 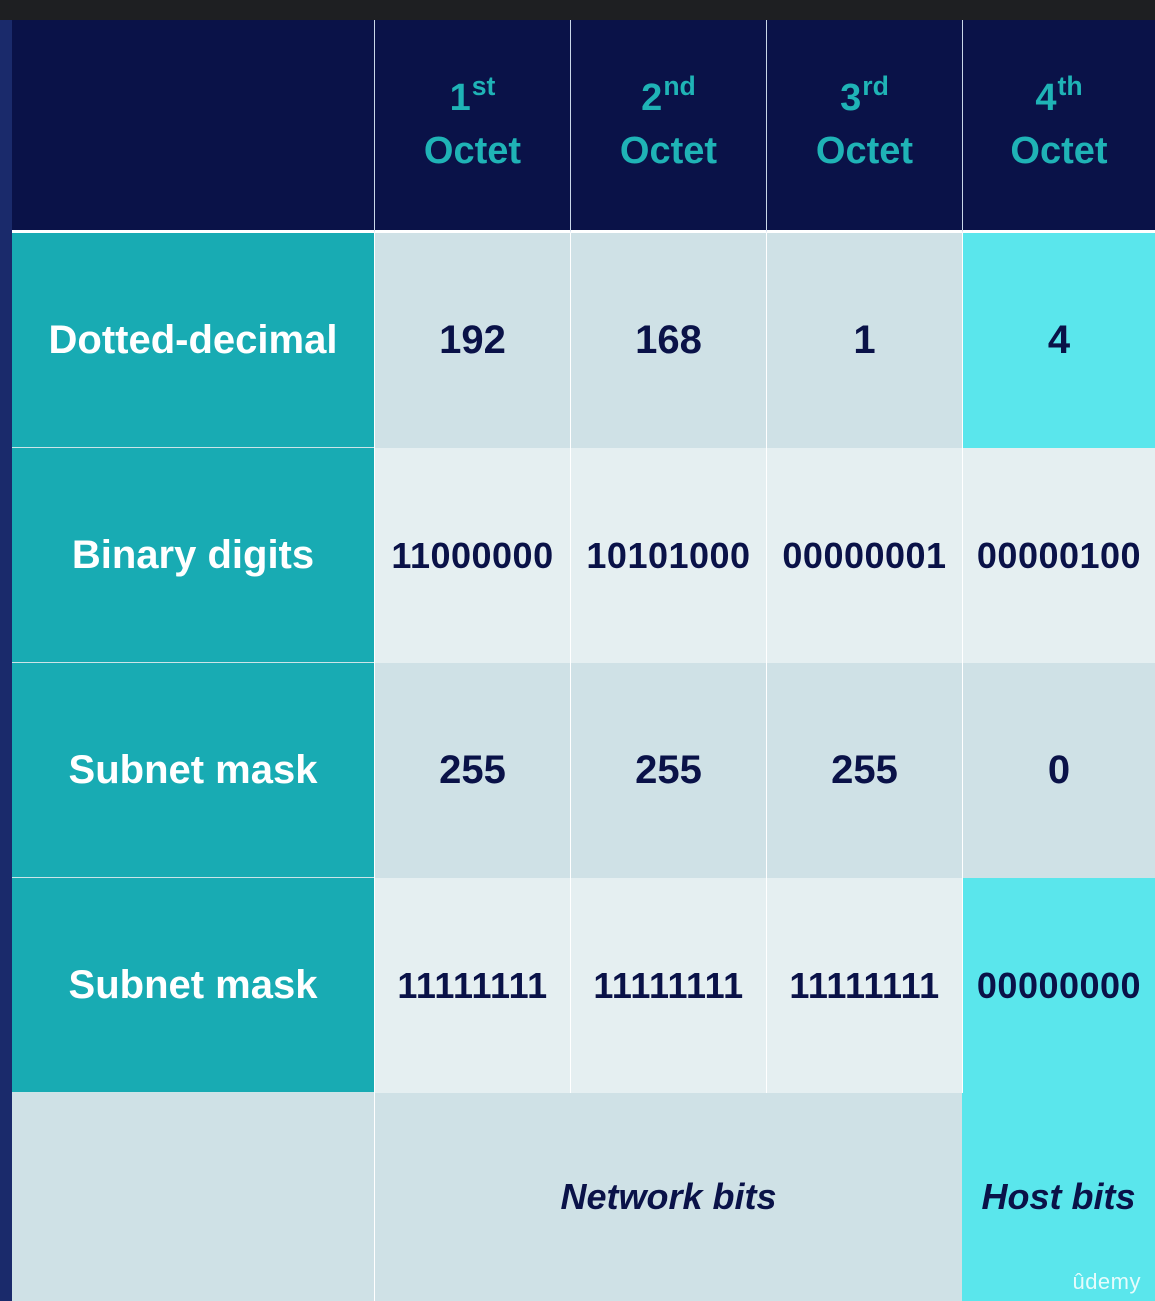 What do you see at coordinates (1058, 555) in the screenshot?
I see `table-cell: 00000100` at bounding box center [1058, 555].